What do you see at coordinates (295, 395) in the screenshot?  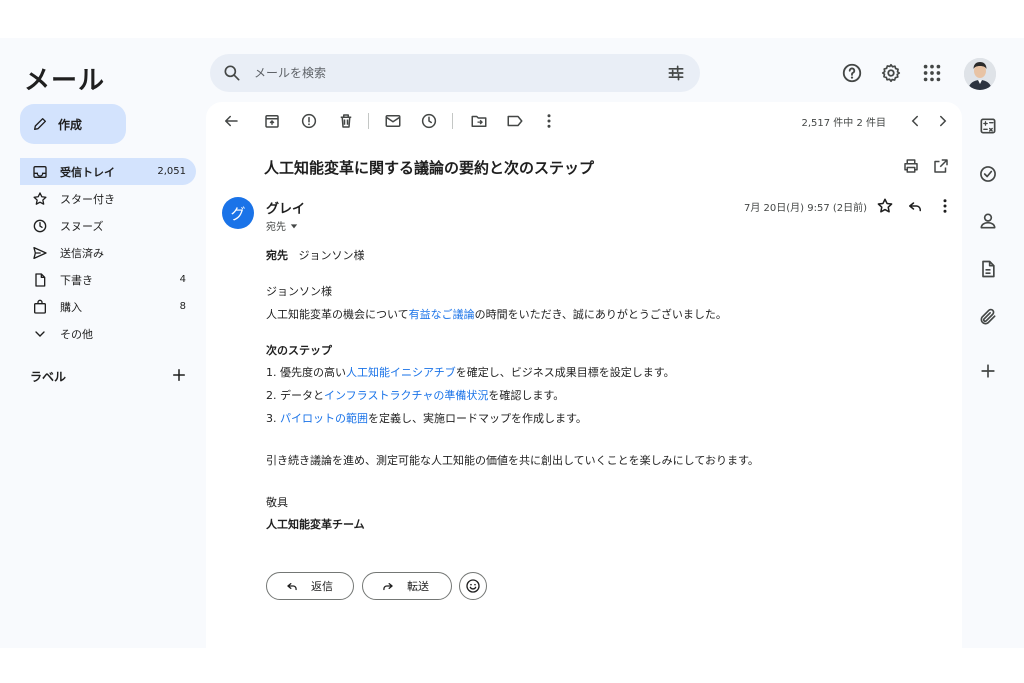 I see `text-span: 2. データと` at bounding box center [295, 395].